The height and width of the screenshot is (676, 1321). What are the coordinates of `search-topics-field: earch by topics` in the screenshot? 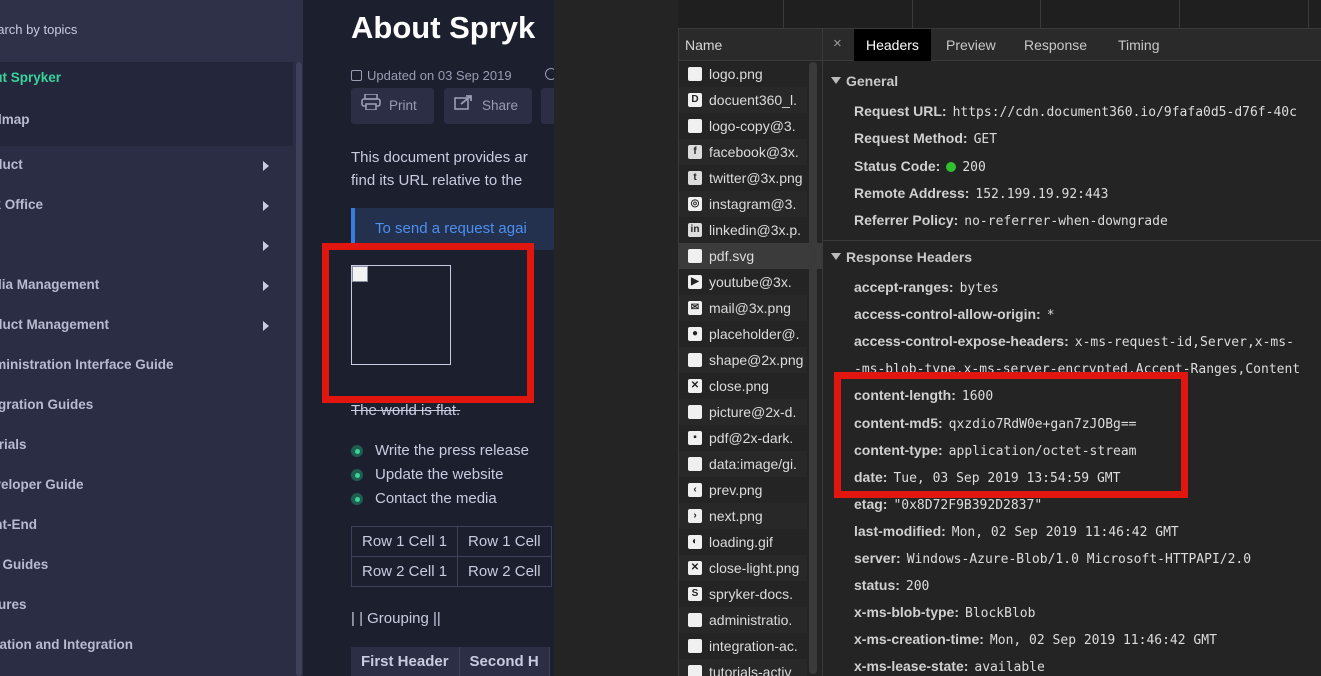 It's located at (151, 31).